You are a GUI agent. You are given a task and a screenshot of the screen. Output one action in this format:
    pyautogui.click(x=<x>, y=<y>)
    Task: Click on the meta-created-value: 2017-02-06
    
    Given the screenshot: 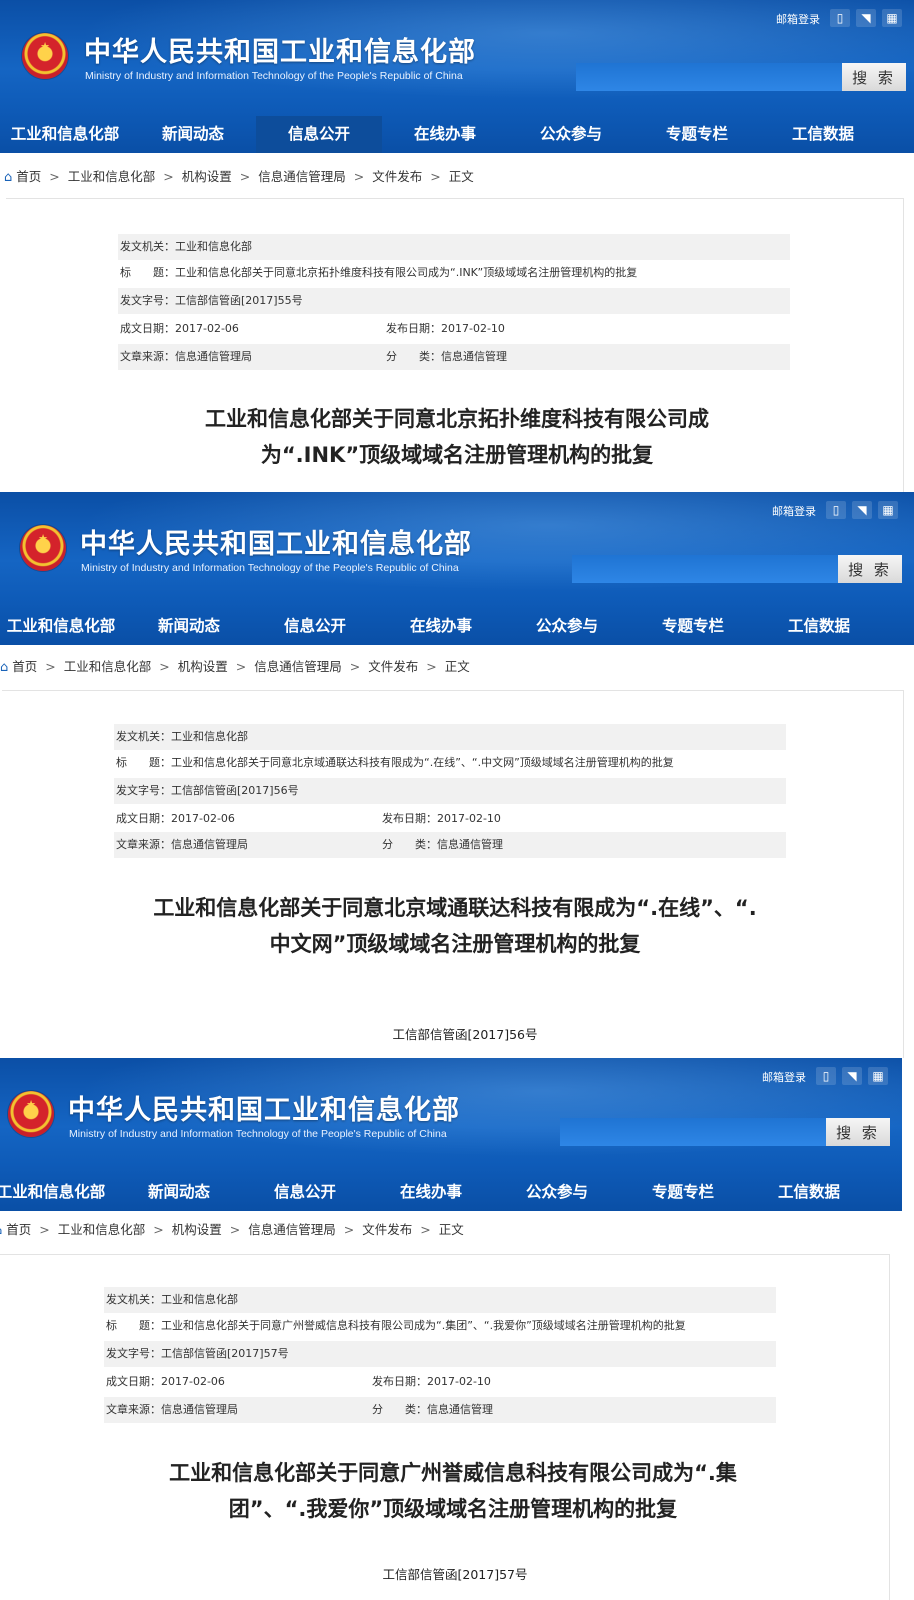 What is the action you would take?
    pyautogui.click(x=203, y=818)
    